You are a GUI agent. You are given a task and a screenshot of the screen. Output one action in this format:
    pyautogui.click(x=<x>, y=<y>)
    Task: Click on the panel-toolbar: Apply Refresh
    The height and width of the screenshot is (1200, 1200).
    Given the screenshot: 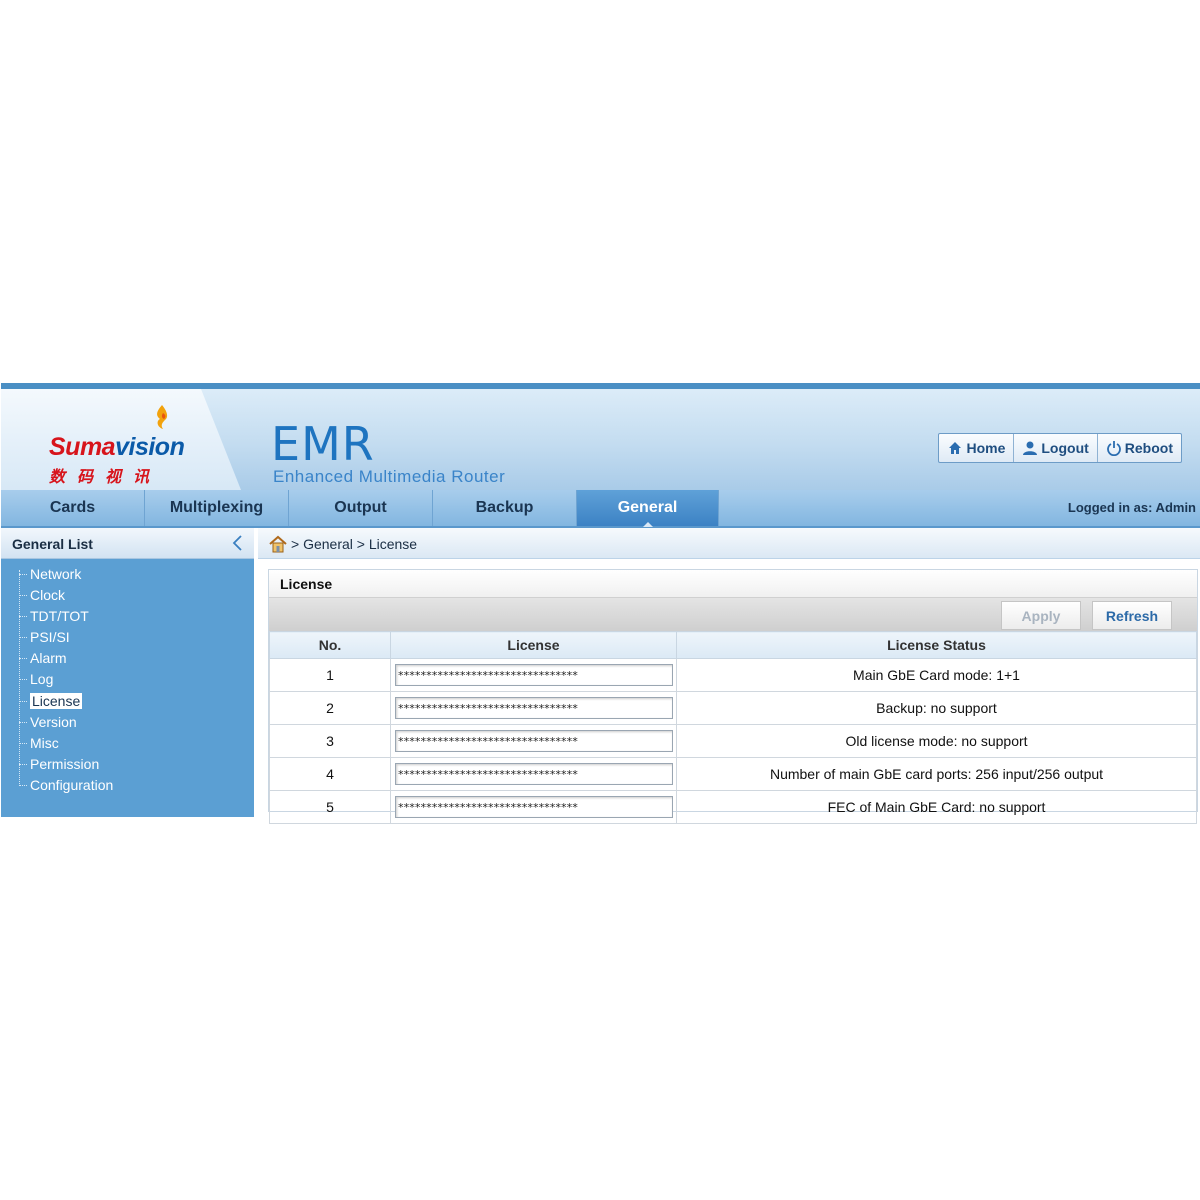 What is the action you would take?
    pyautogui.click(x=733, y=614)
    